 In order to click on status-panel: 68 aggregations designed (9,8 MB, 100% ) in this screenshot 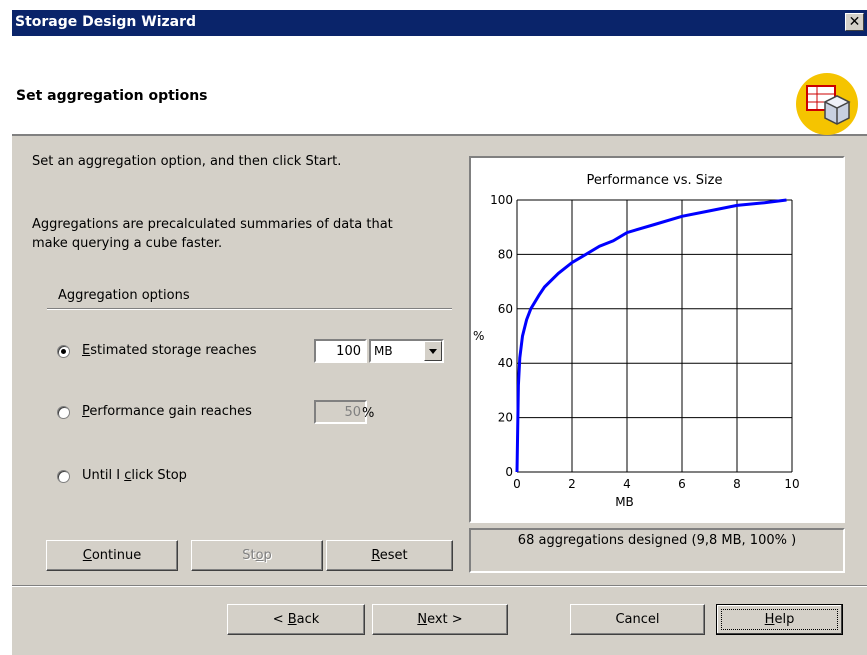, I will do `click(657, 550)`.